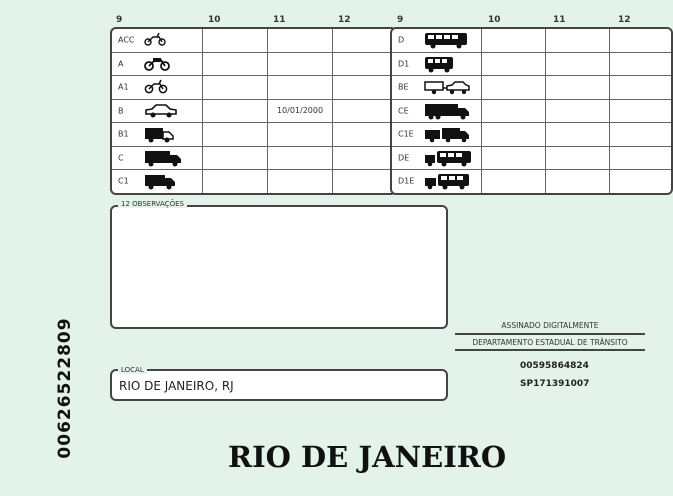  I want to click on category-code: CE, so click(403, 111).